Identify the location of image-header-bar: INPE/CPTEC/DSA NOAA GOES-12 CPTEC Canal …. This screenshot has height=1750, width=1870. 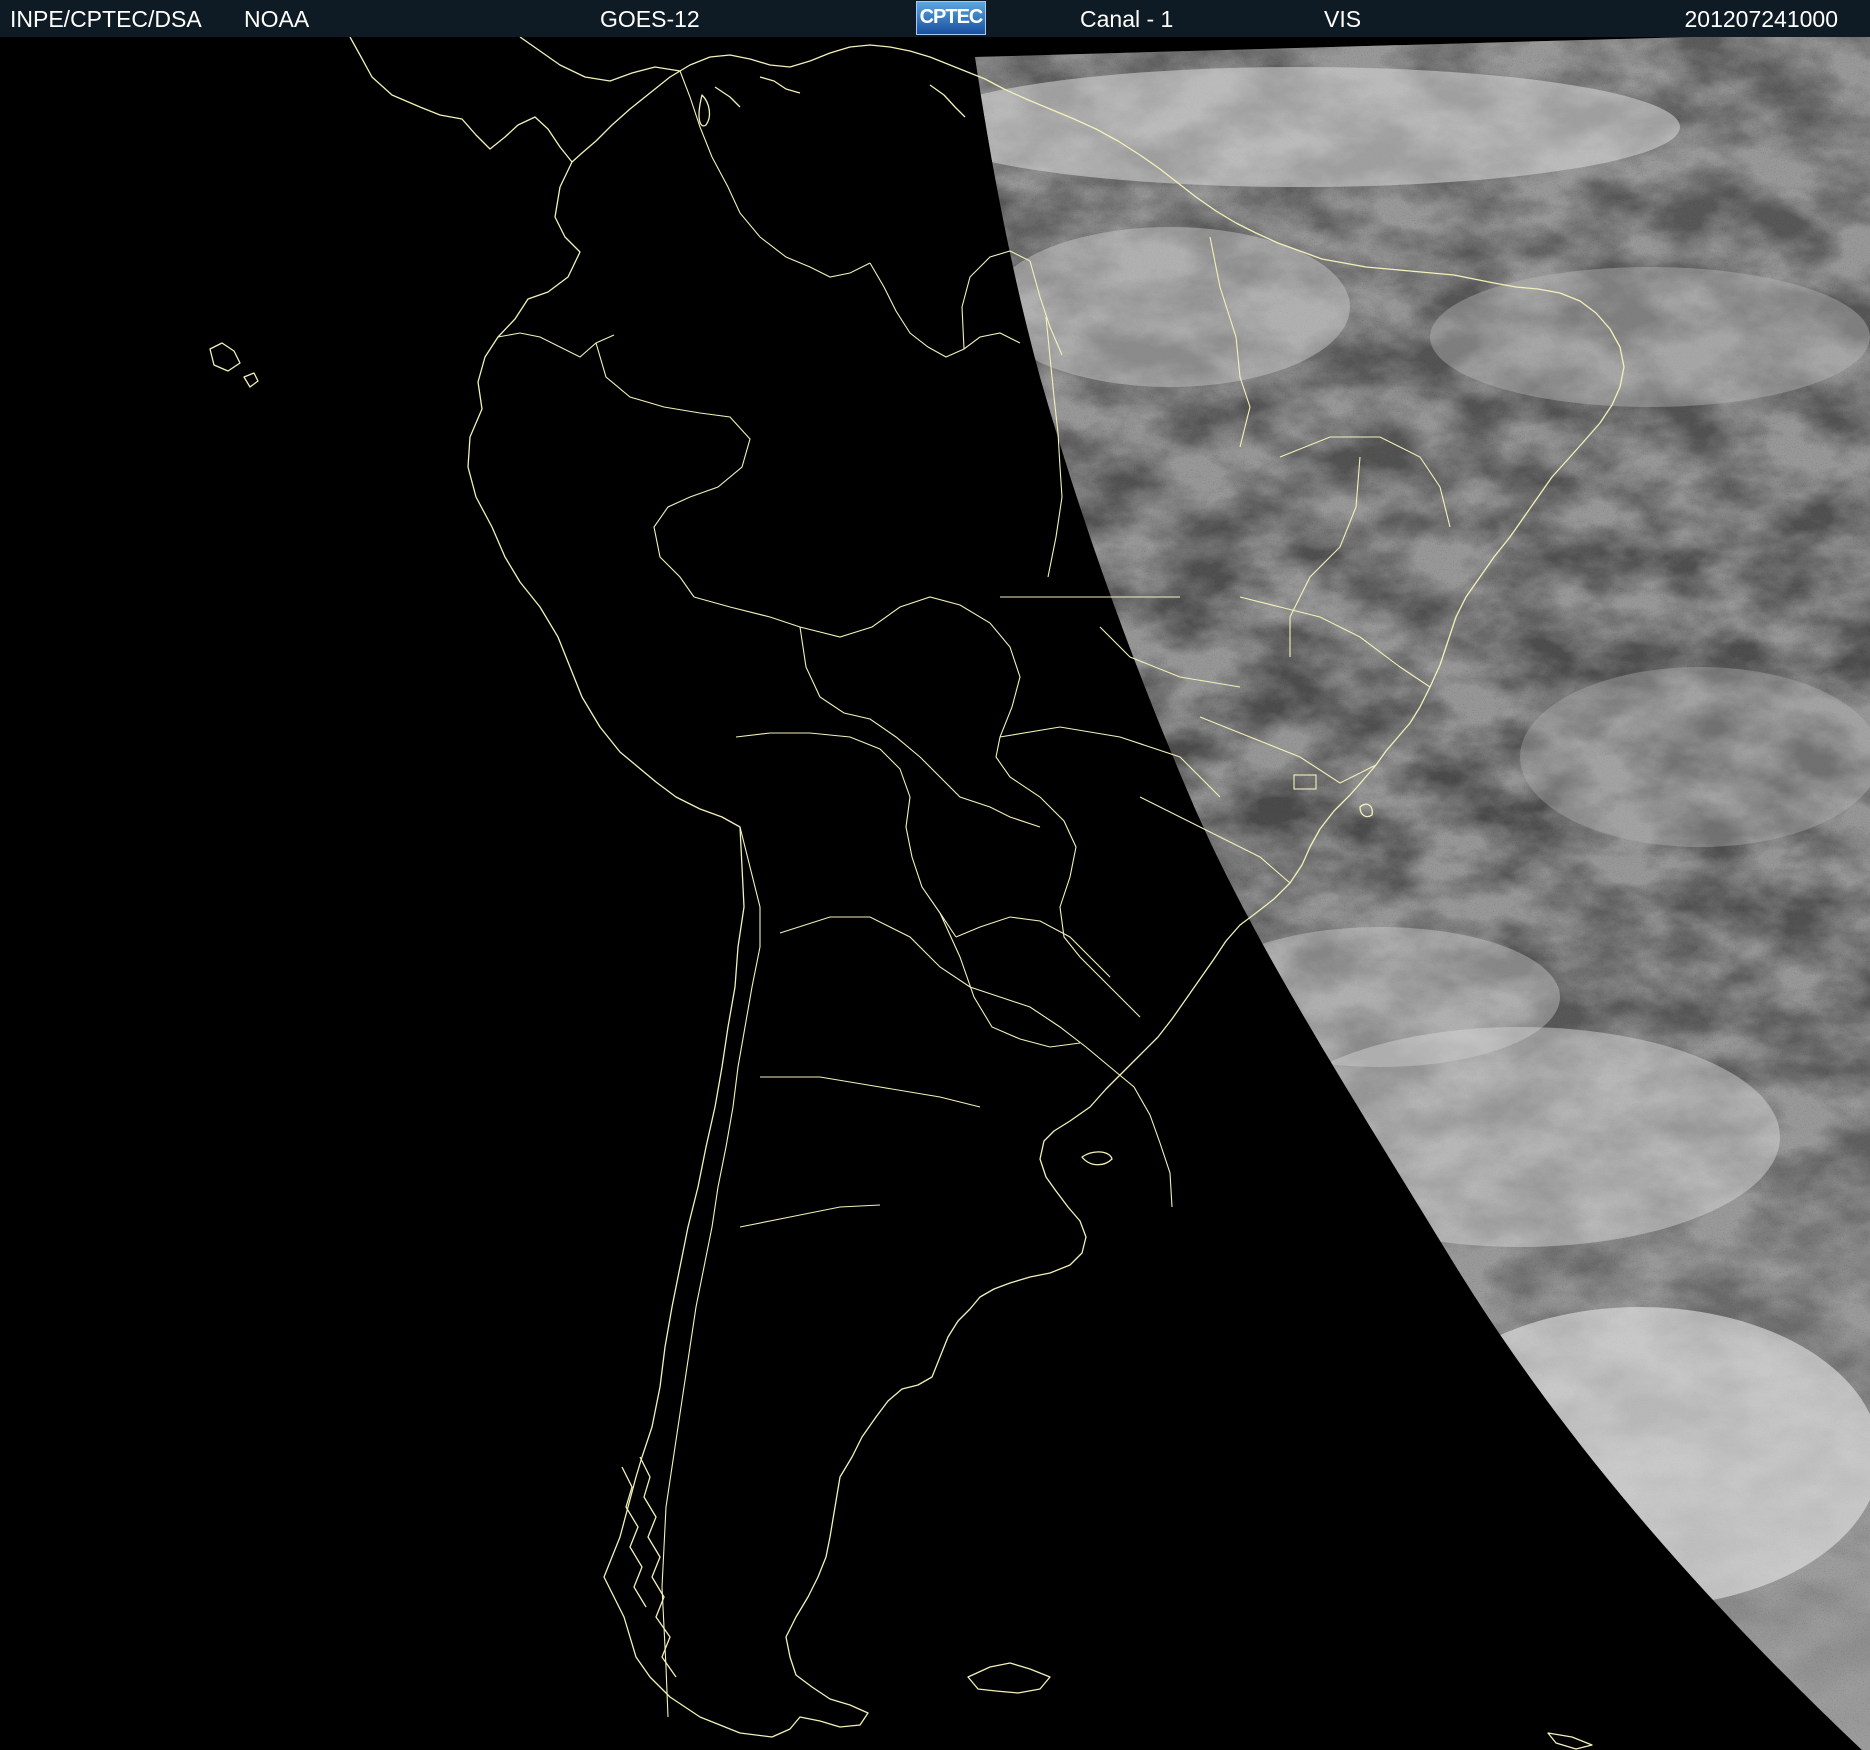
(935, 18).